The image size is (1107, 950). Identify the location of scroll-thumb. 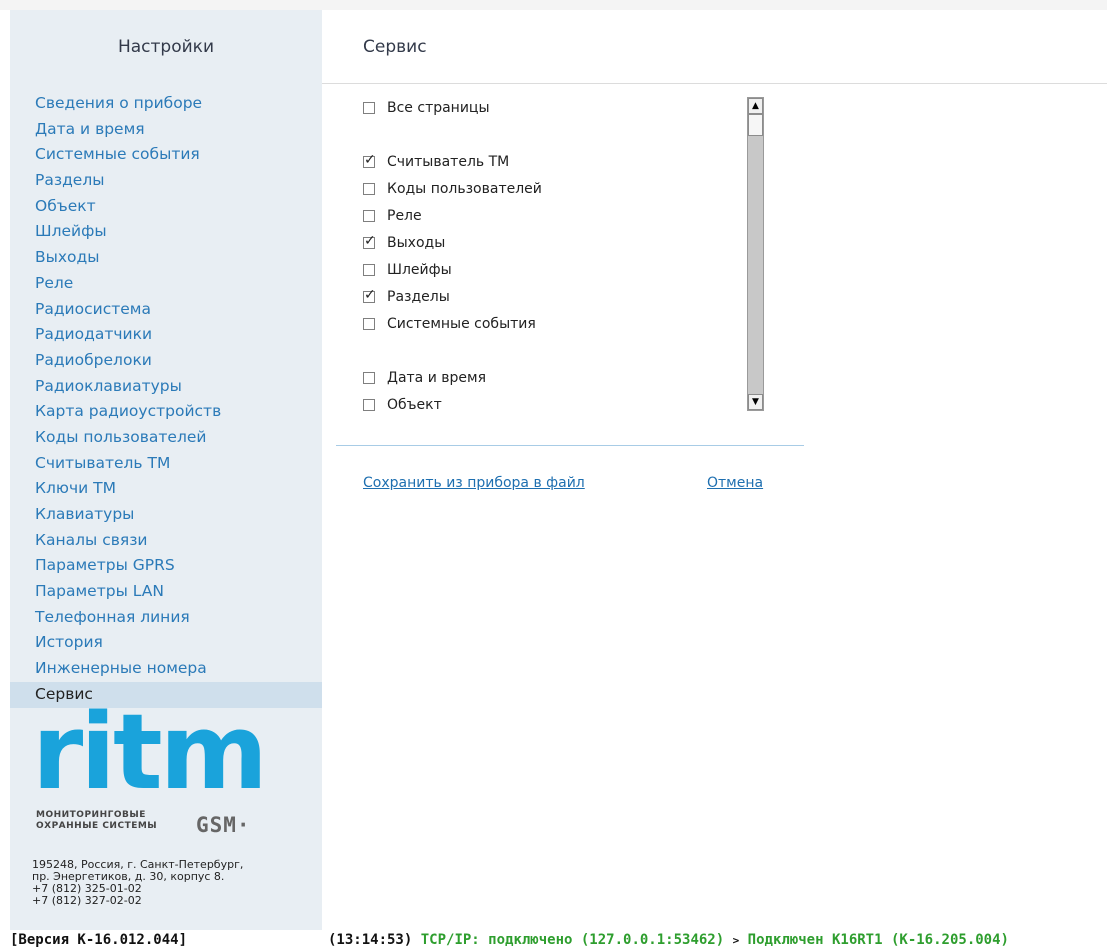
(755, 125).